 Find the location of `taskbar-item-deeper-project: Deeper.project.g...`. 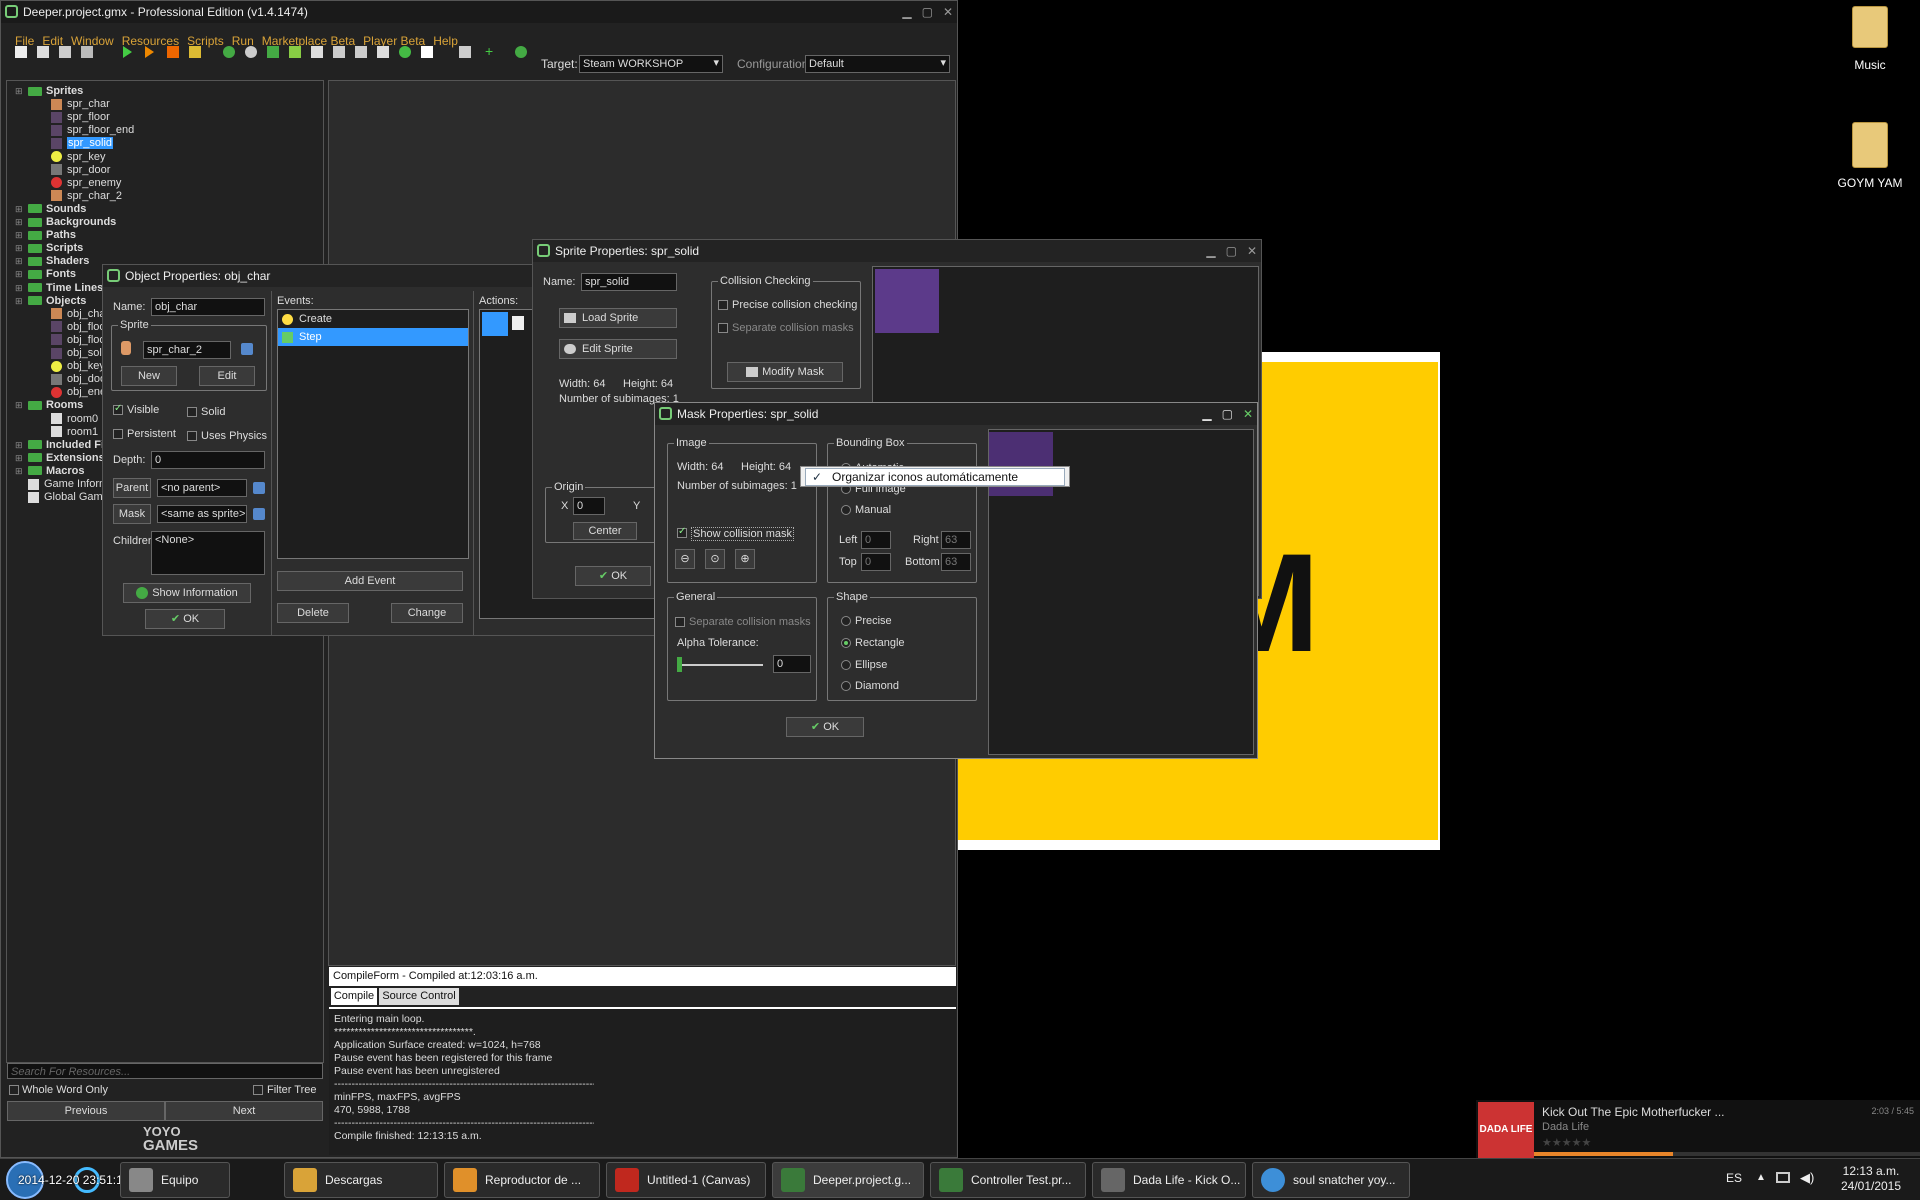

taskbar-item-deeper-project: Deeper.project.g... is located at coordinates (848, 1180).